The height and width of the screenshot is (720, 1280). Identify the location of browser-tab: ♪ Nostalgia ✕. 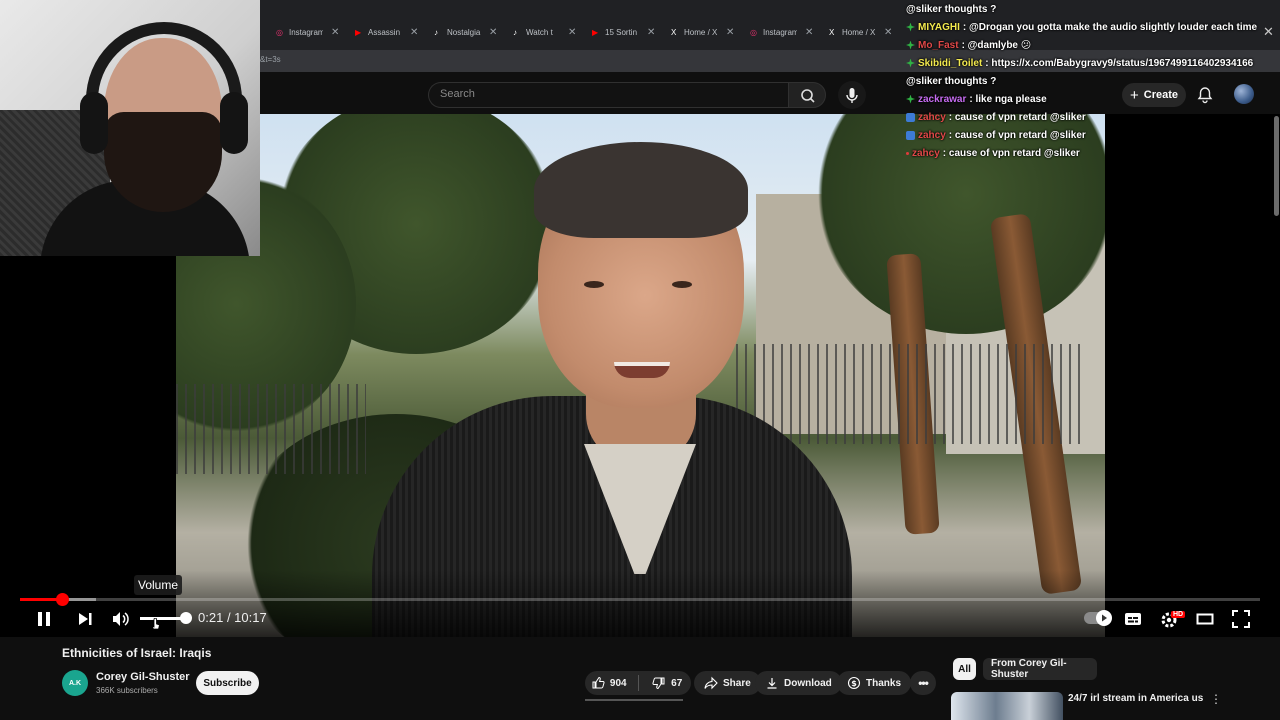
(465, 32).